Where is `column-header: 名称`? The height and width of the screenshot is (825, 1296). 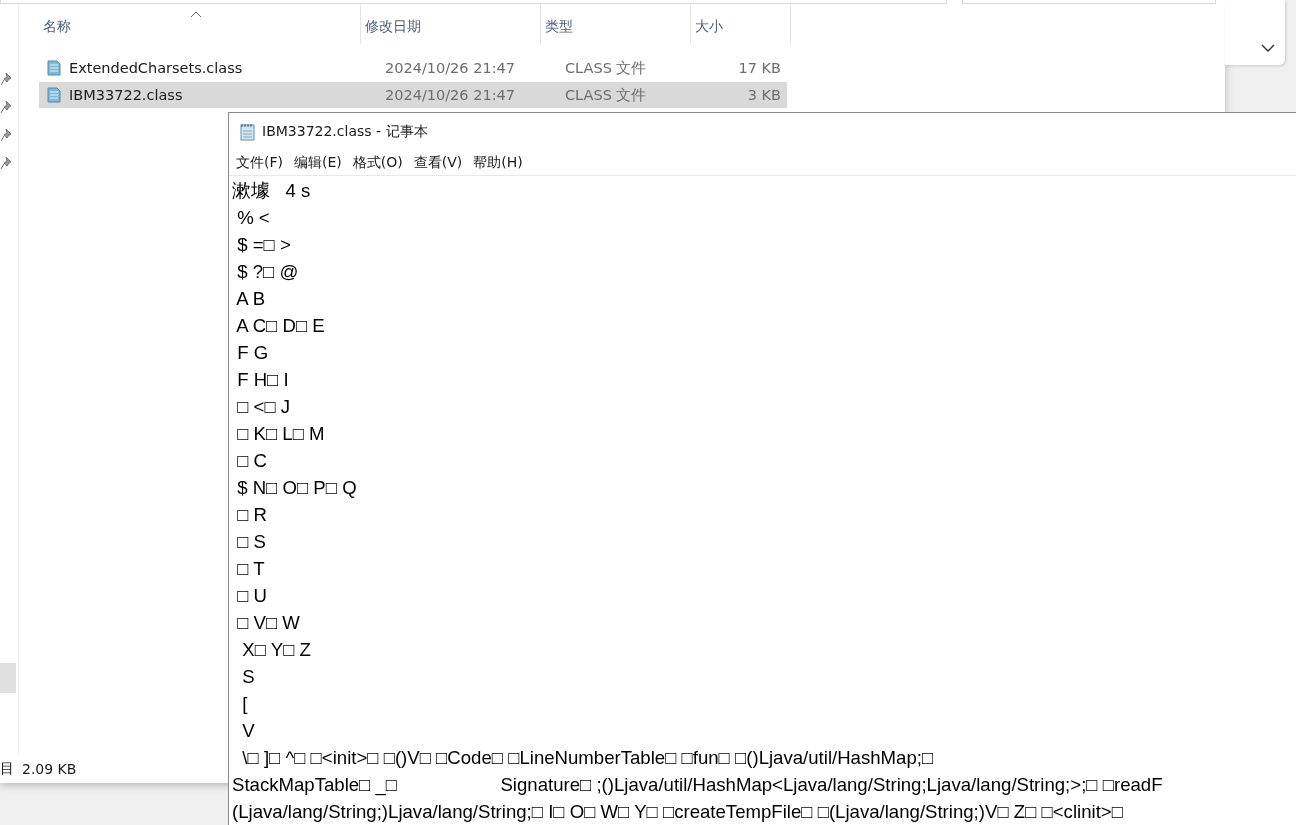 column-header: 名称 is located at coordinates (200, 24).